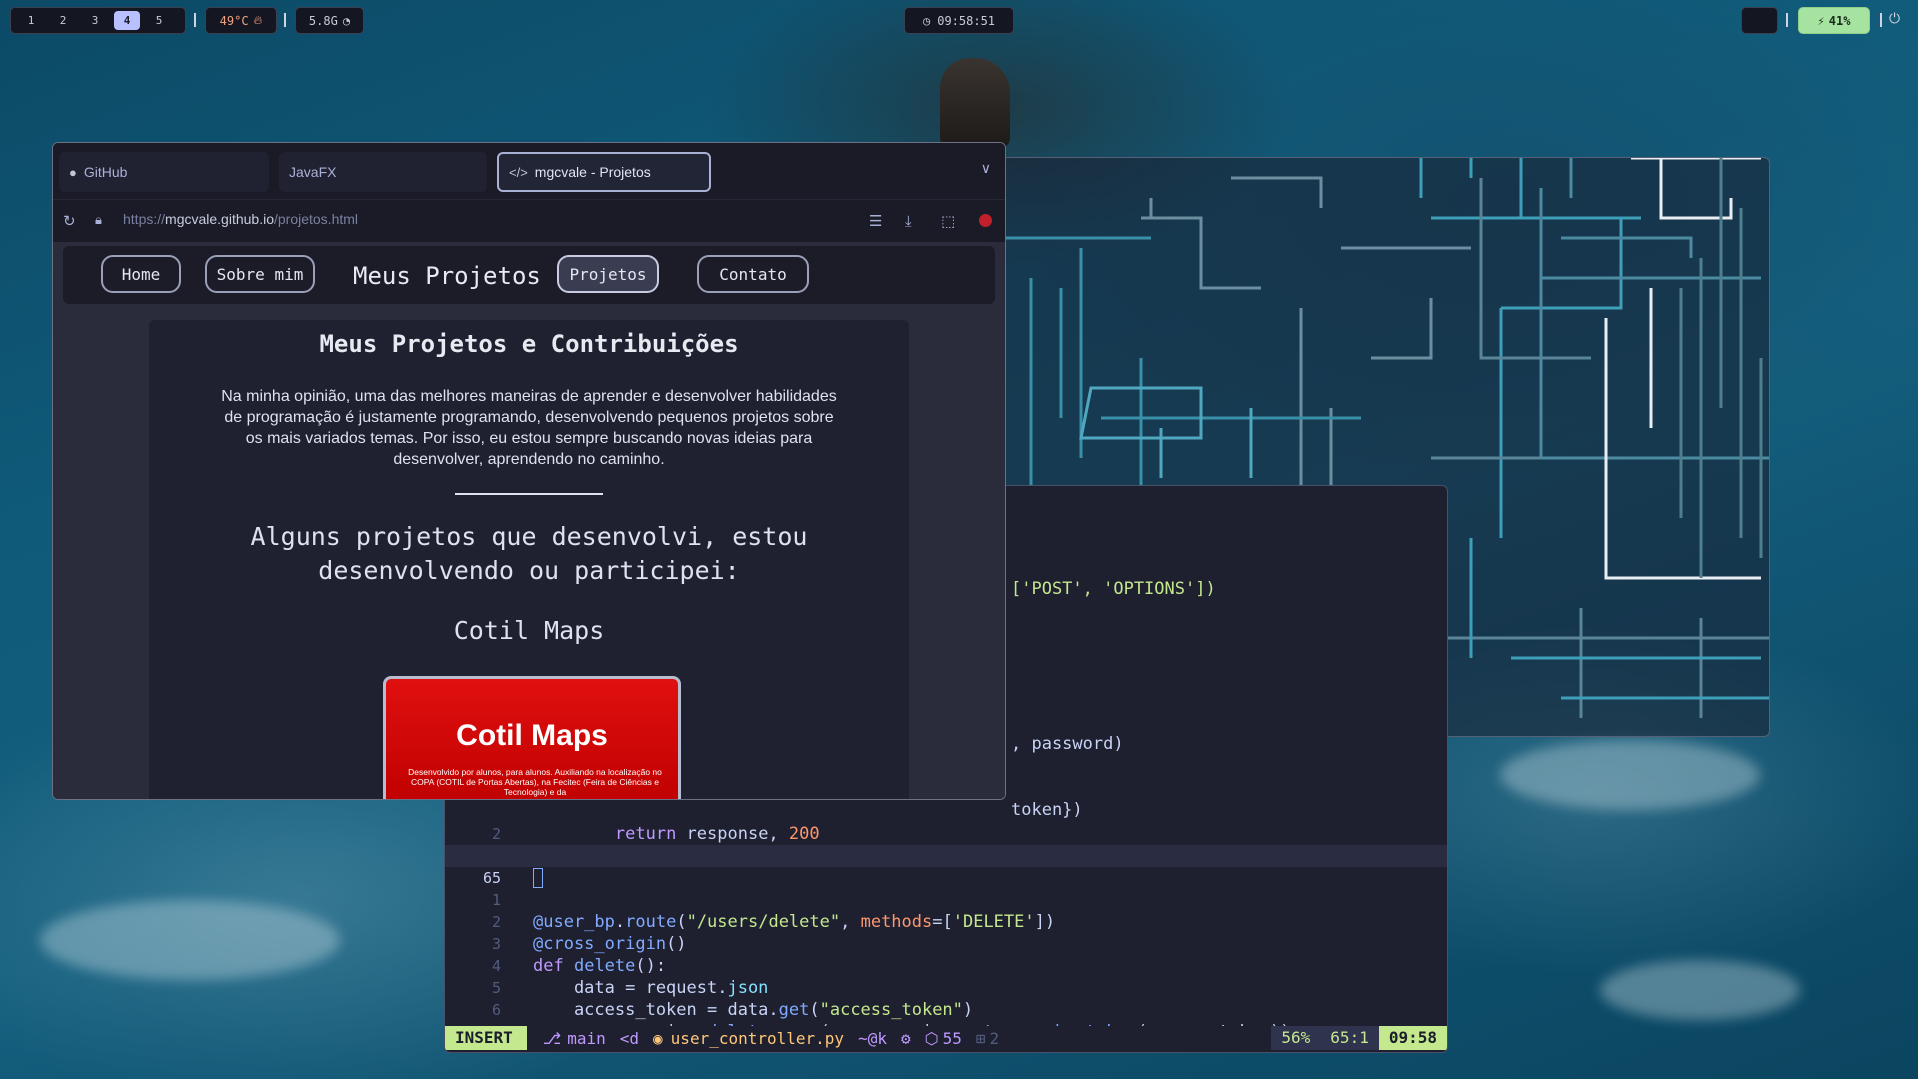 The width and height of the screenshot is (1918, 1079). I want to click on github-icon: ●, so click(73, 172).